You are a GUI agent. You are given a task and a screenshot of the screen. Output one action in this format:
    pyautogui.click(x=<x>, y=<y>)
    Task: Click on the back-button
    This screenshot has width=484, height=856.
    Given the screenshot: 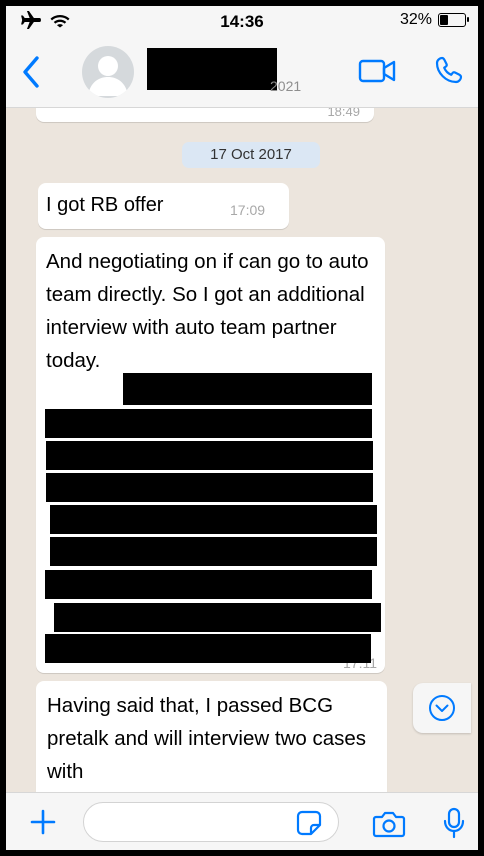 What is the action you would take?
    pyautogui.click(x=31, y=72)
    